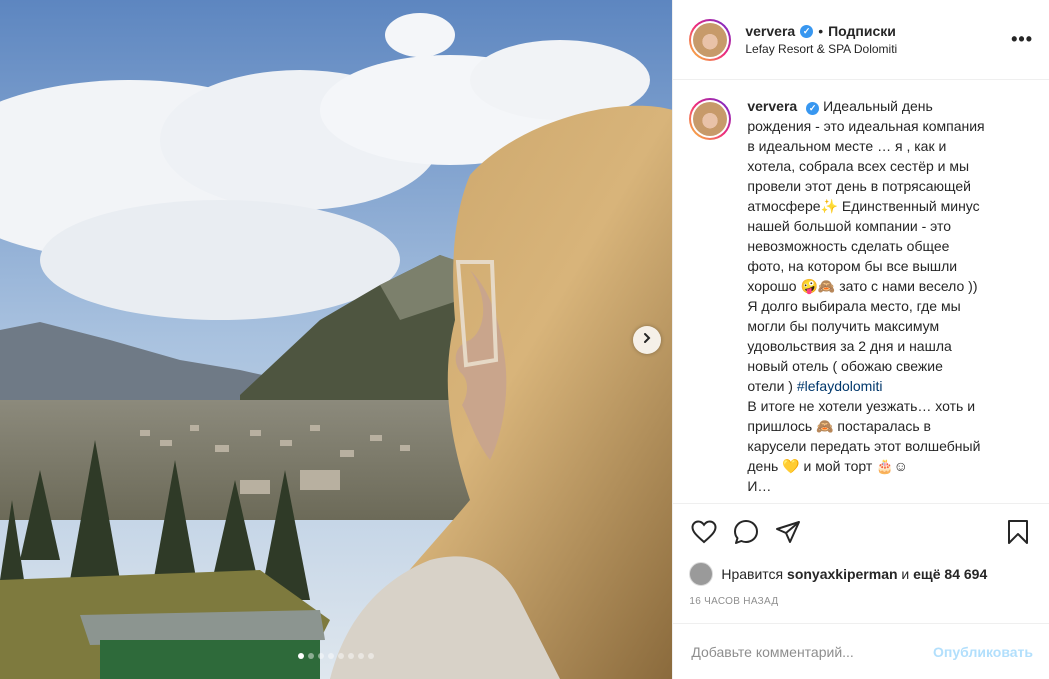  Describe the element at coordinates (862, 286) in the screenshot. I see `caption-line: хорошо 🤪🙈 зато с нами весело ))` at that location.